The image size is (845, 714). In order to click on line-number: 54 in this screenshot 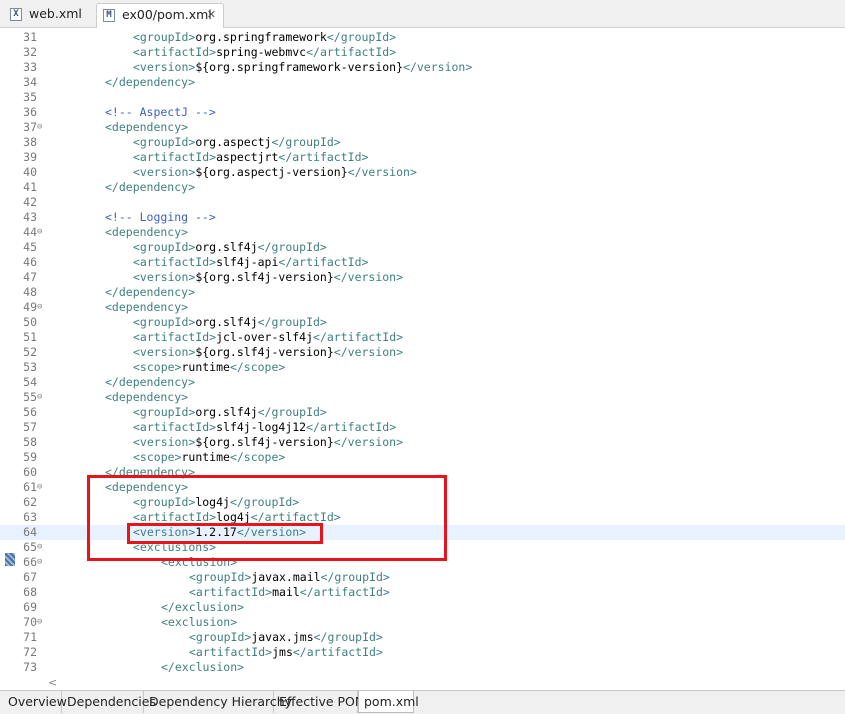, I will do `click(30, 382)`.